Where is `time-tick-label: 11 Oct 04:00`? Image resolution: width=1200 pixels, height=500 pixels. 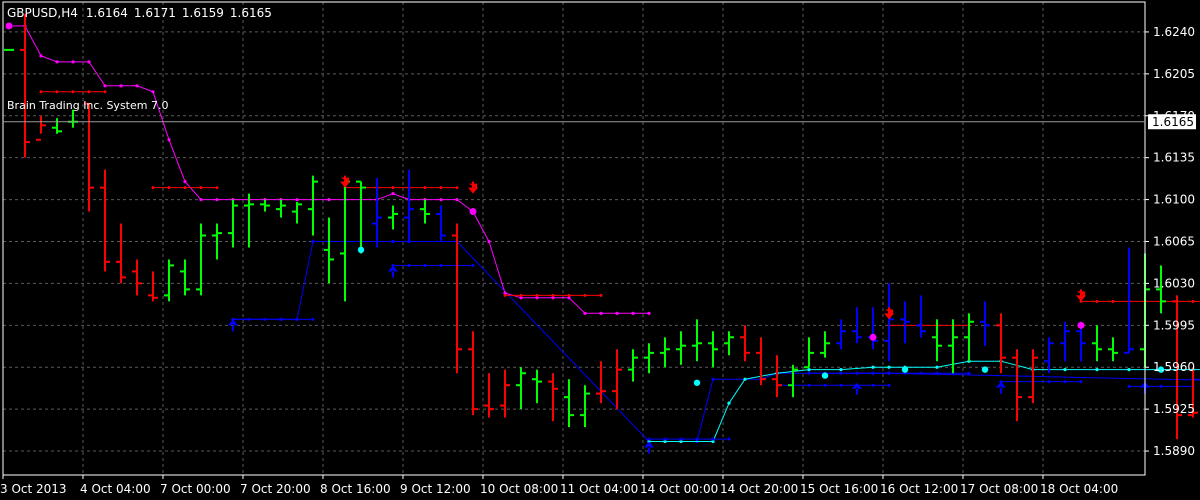
time-tick-label: 11 Oct 04:00 is located at coordinates (599, 489).